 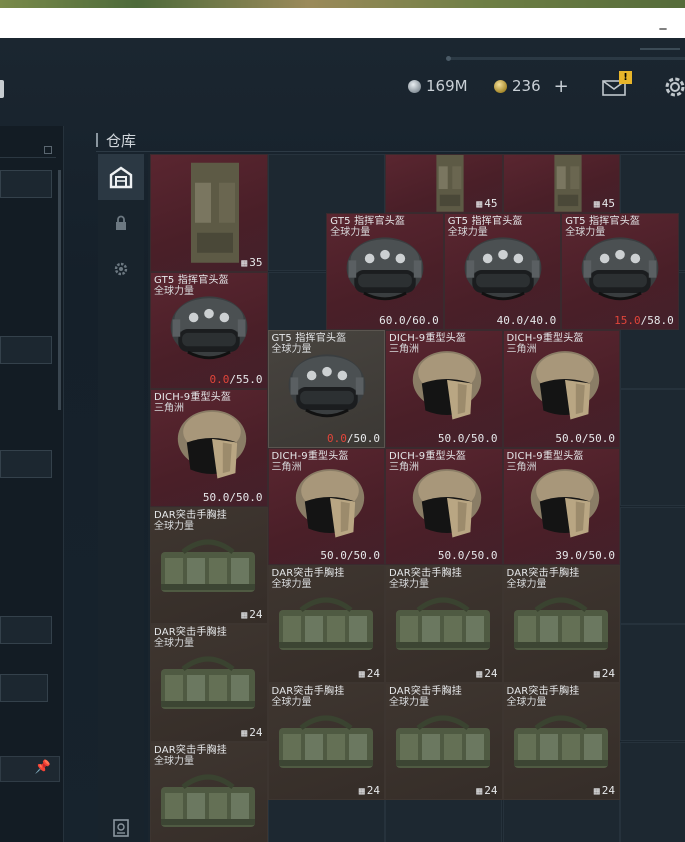 What do you see at coordinates (2, 89) in the screenshot?
I see `back-tab-edge` at bounding box center [2, 89].